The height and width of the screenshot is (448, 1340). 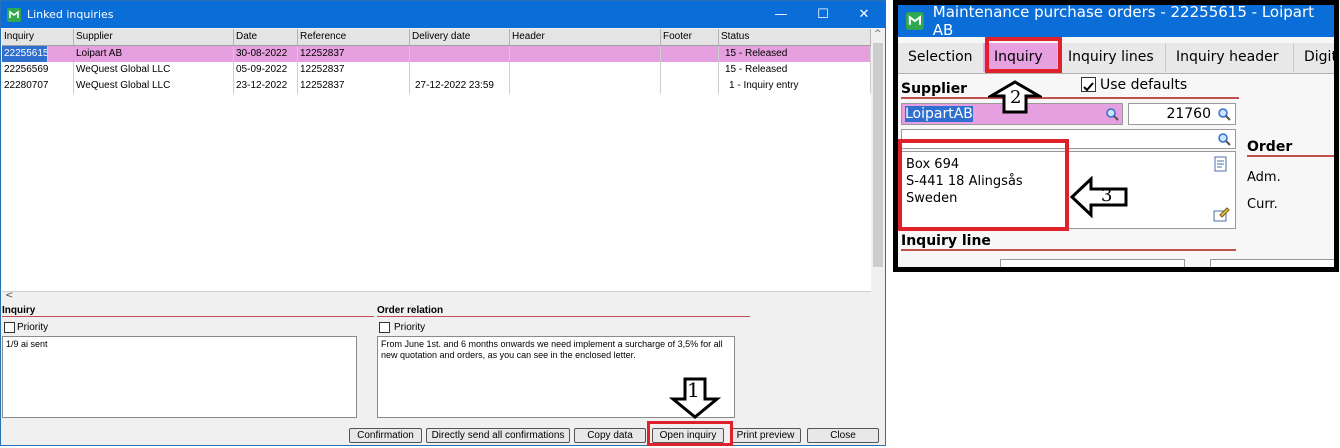 I want to click on annotation-highlight-inquiry-tab, so click(x=1023, y=55).